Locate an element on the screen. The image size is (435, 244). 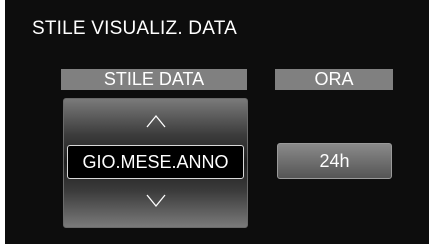
date-style-header: STILE DATA is located at coordinates (154, 79).